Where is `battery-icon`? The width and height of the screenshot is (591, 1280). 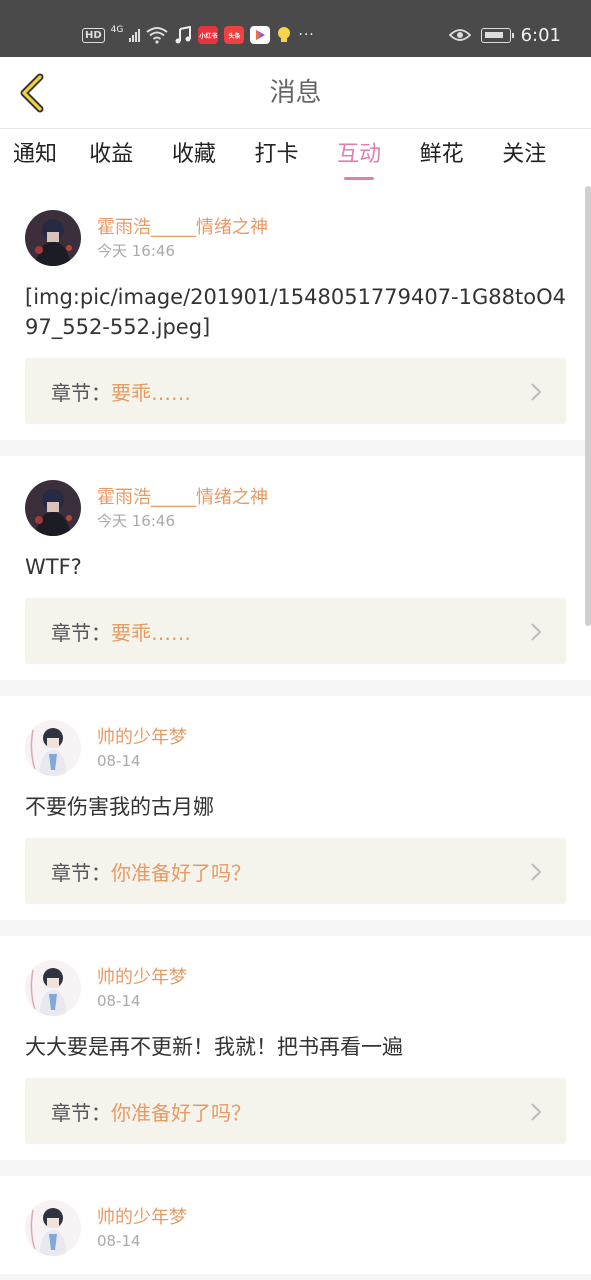
battery-icon is located at coordinates (497, 35).